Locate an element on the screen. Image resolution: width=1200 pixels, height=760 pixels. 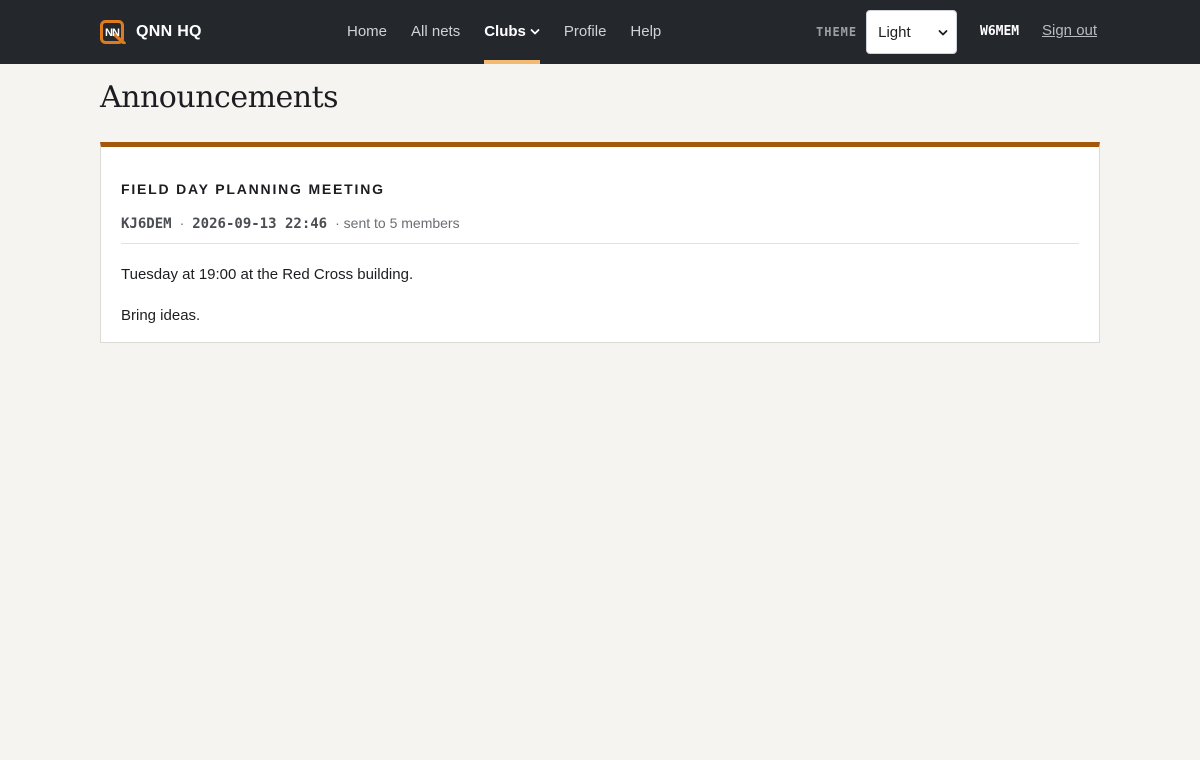
brand-name: QNN HQ is located at coordinates (169, 31).